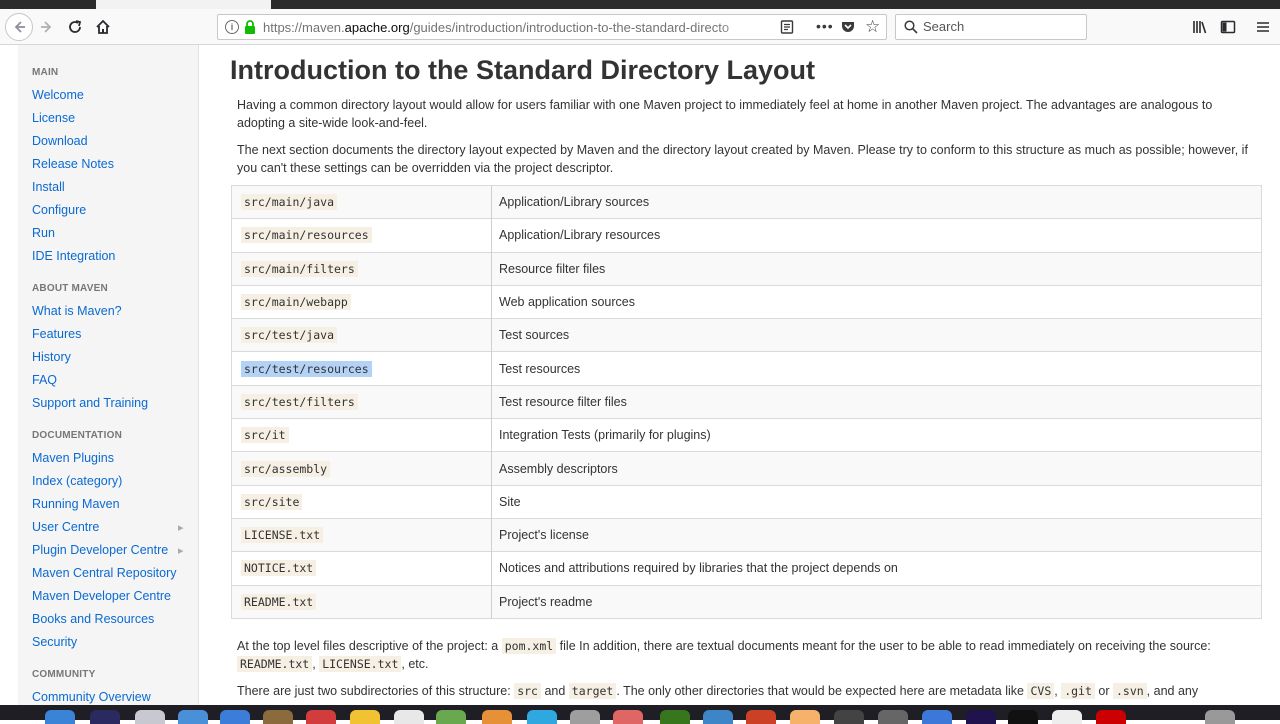 This screenshot has width=1280, height=724. What do you see at coordinates (1220, 717) in the screenshot?
I see `trash-dock-icon` at bounding box center [1220, 717].